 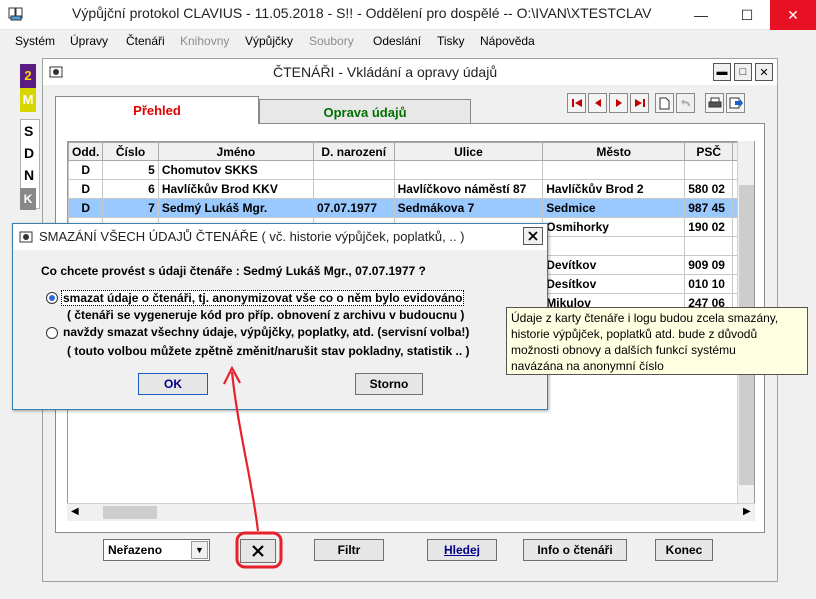 What do you see at coordinates (349, 550) in the screenshot?
I see `filter-button: Filtr` at bounding box center [349, 550].